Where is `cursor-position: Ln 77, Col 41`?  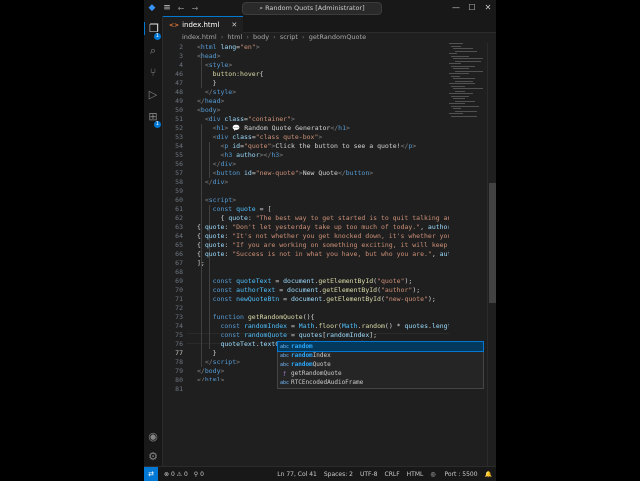 cursor-position: Ln 77, Col 41 is located at coordinates (297, 474).